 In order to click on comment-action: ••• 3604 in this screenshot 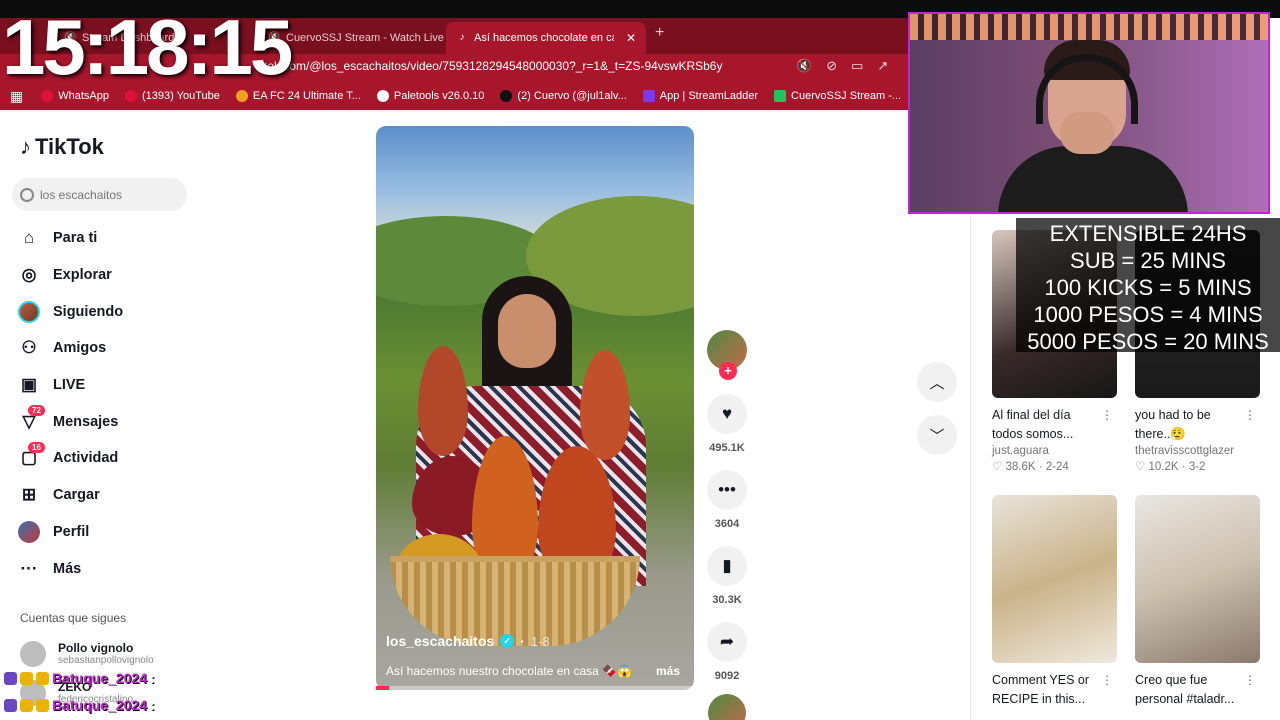, I will do `click(727, 500)`.